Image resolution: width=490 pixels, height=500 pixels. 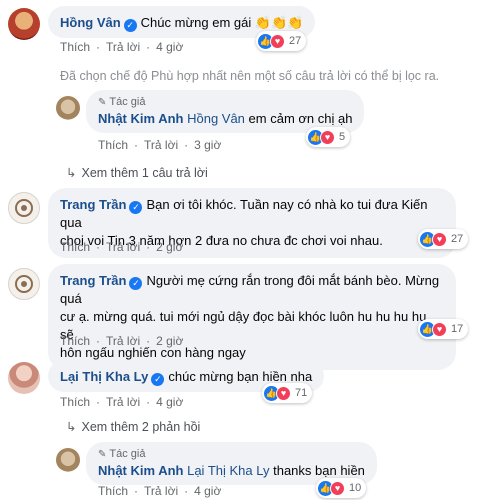 What do you see at coordinates (300, 118) in the screenshot?
I see `reply-text: em cảm ơn chị ạh` at bounding box center [300, 118].